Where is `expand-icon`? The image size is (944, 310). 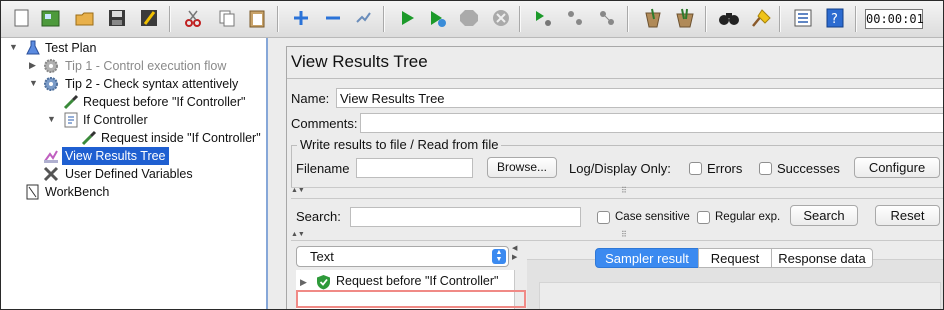
expand-icon is located at coordinates (301, 18).